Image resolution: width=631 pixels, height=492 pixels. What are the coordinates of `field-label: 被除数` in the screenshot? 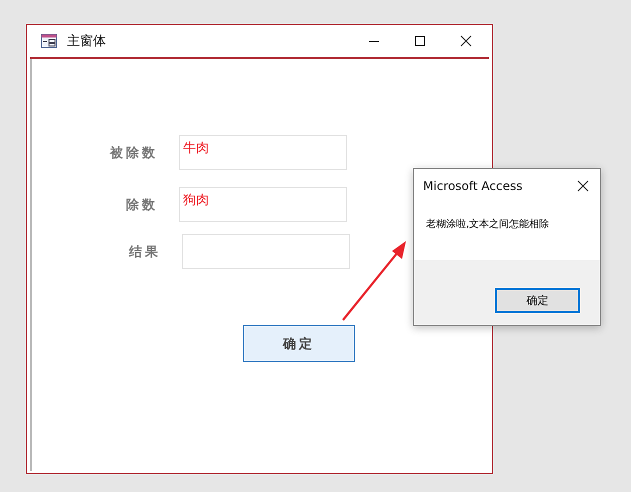 It's located at (133, 153).